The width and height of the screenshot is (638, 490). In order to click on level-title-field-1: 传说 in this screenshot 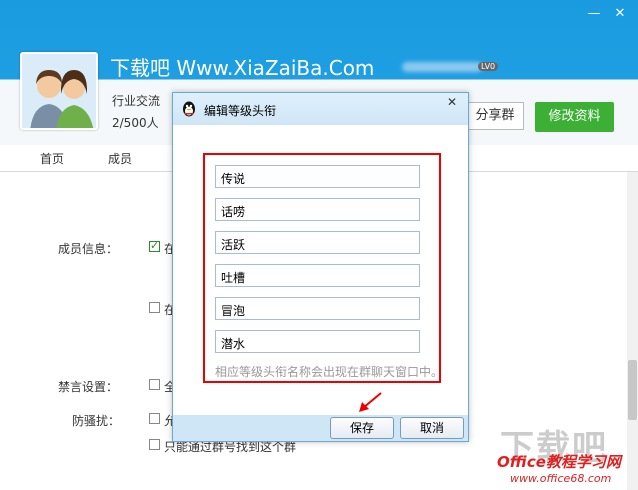, I will do `click(317, 176)`.